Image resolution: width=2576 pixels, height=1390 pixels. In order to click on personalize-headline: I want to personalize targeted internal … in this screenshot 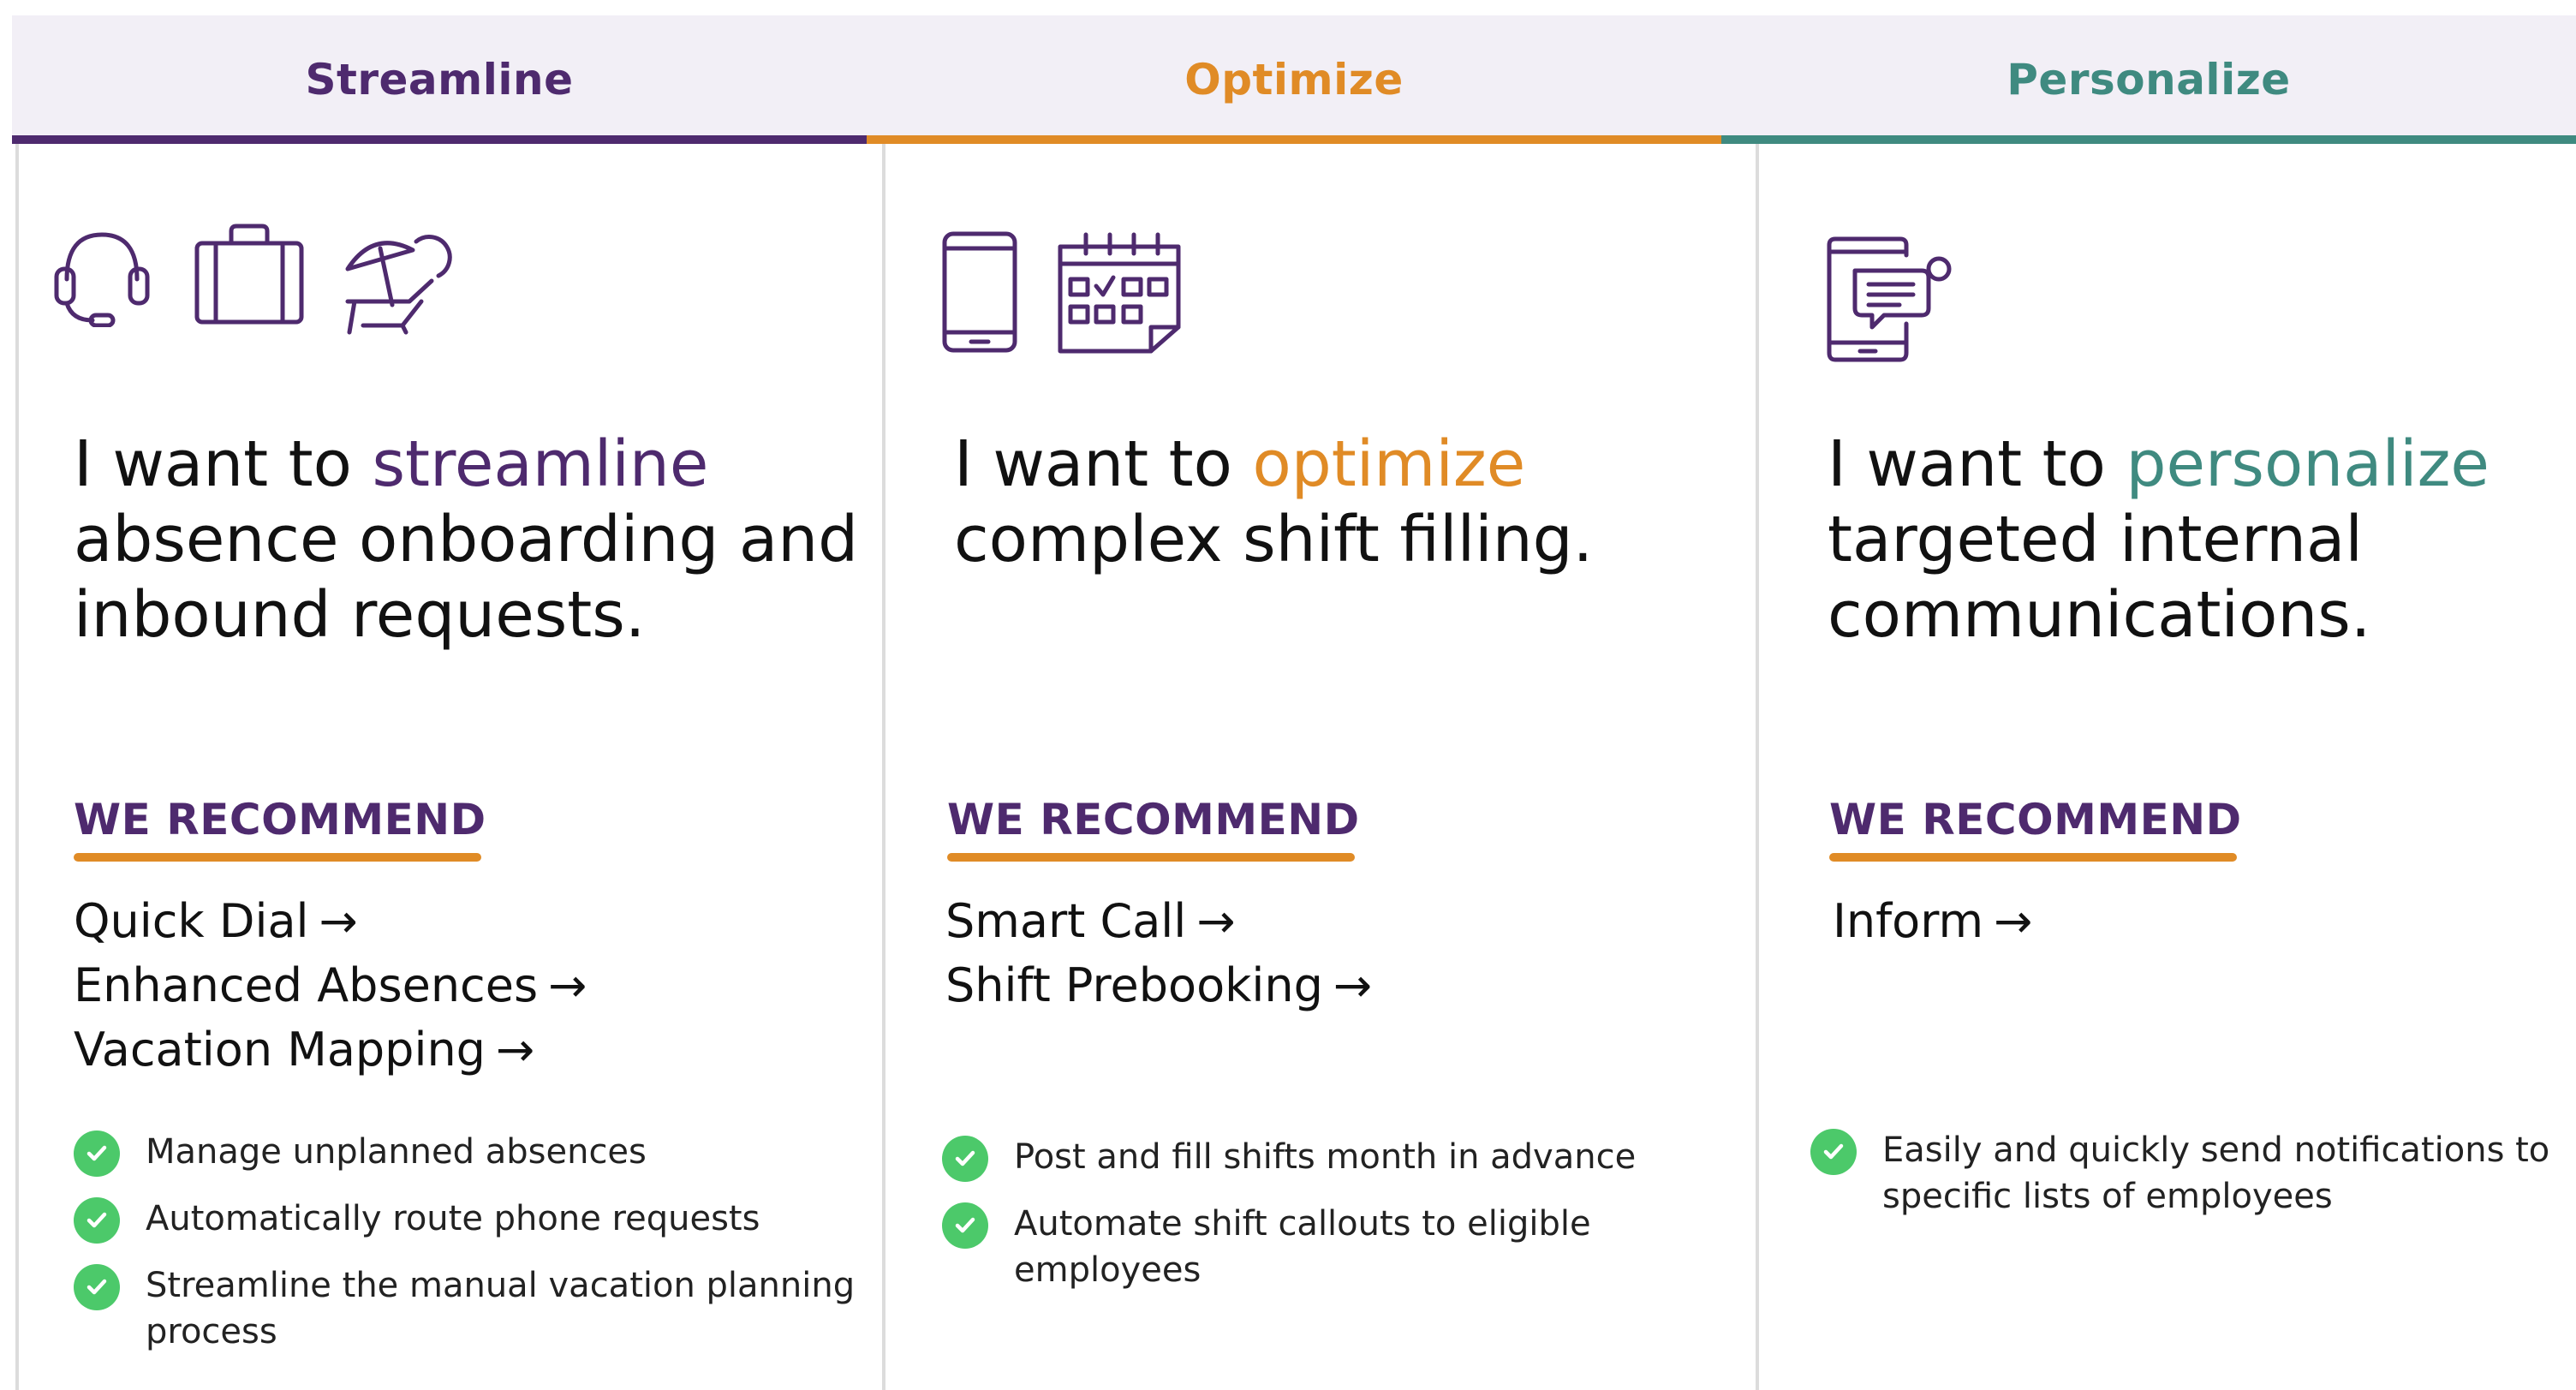, I will do `click(2196, 540)`.